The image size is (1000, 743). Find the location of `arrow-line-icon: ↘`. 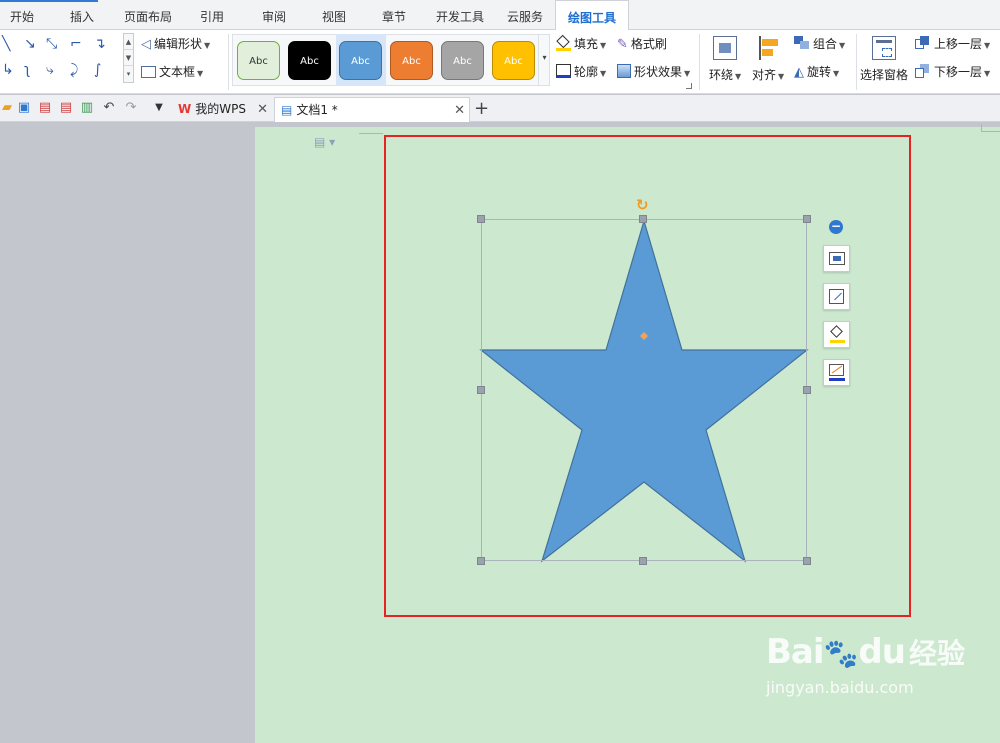

arrow-line-icon: ↘ is located at coordinates (30, 44).